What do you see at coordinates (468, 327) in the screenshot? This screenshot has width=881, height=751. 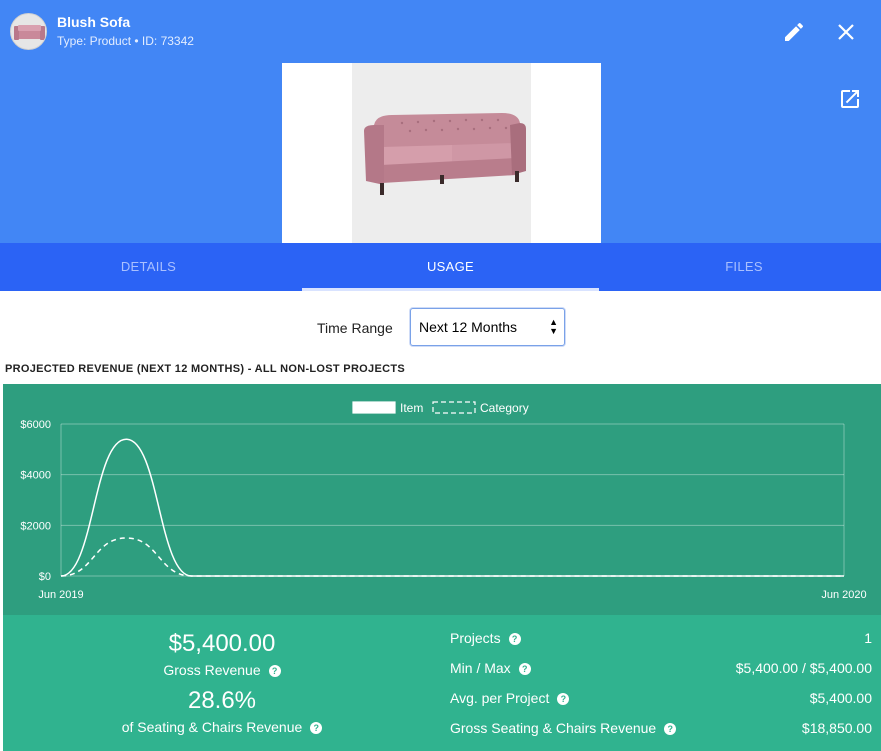 I see `time-range-value: Next 12 Months` at bounding box center [468, 327].